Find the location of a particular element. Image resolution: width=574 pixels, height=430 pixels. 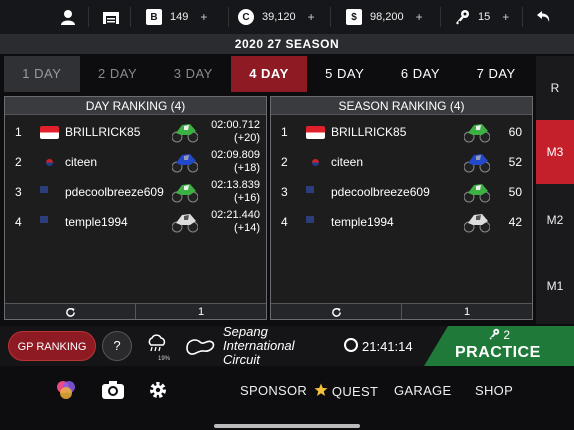

user-icon is located at coordinates (68, 17).